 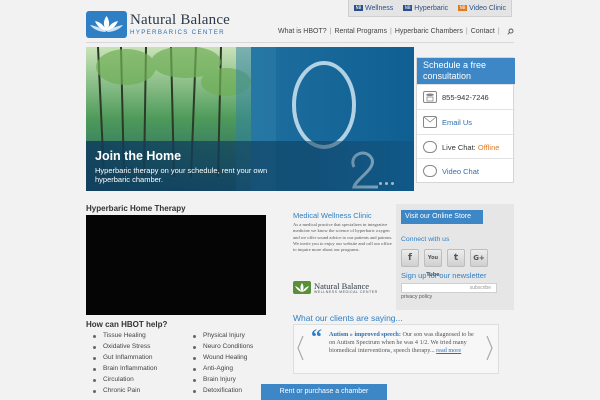 I want to click on testimonial-headline: Autism » improved speech:, so click(x=365, y=334).